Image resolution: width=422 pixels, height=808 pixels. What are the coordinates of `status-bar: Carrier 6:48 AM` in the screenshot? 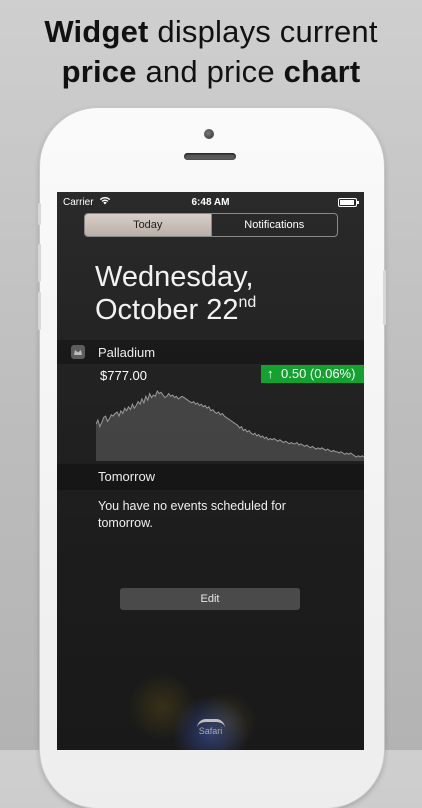 It's located at (210, 202).